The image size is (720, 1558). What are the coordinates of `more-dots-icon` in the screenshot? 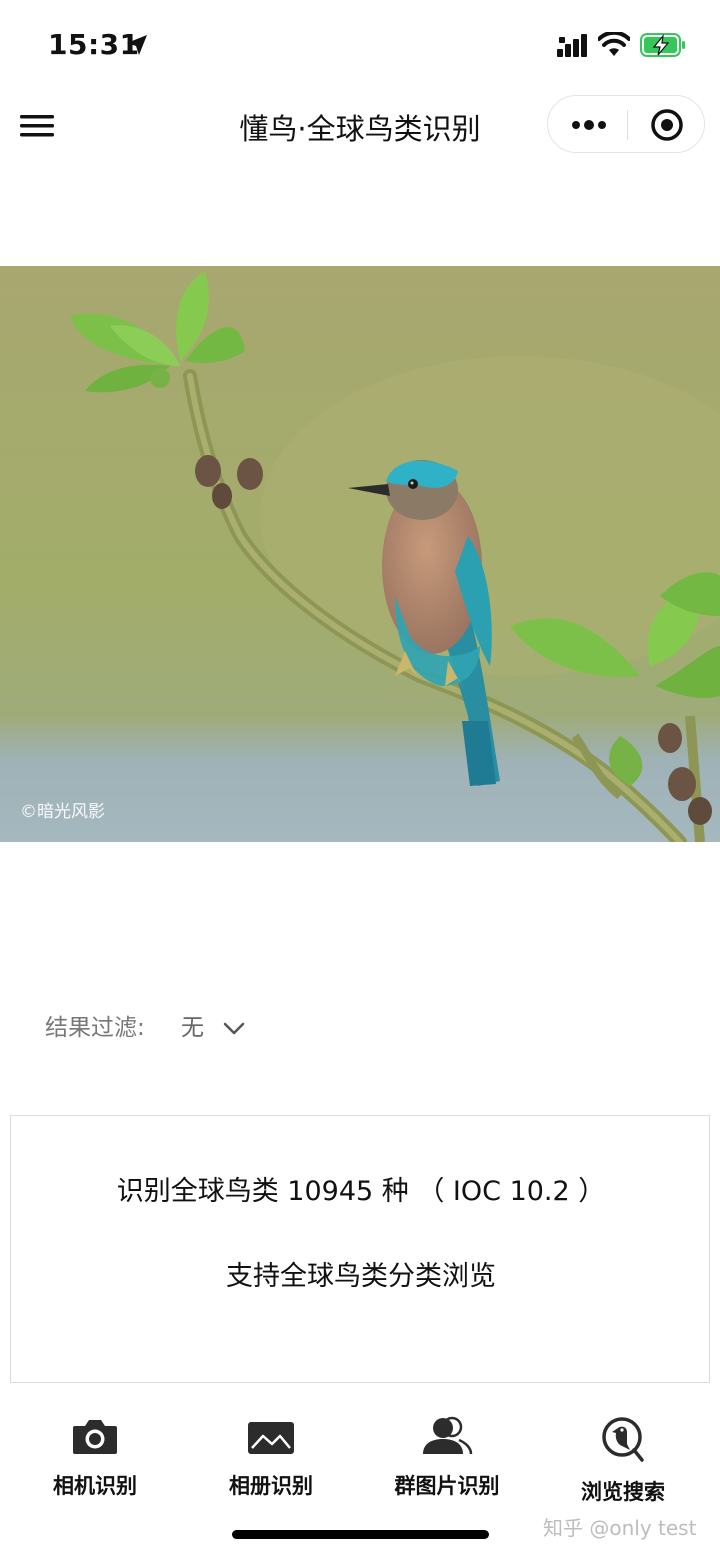 It's located at (590, 125).